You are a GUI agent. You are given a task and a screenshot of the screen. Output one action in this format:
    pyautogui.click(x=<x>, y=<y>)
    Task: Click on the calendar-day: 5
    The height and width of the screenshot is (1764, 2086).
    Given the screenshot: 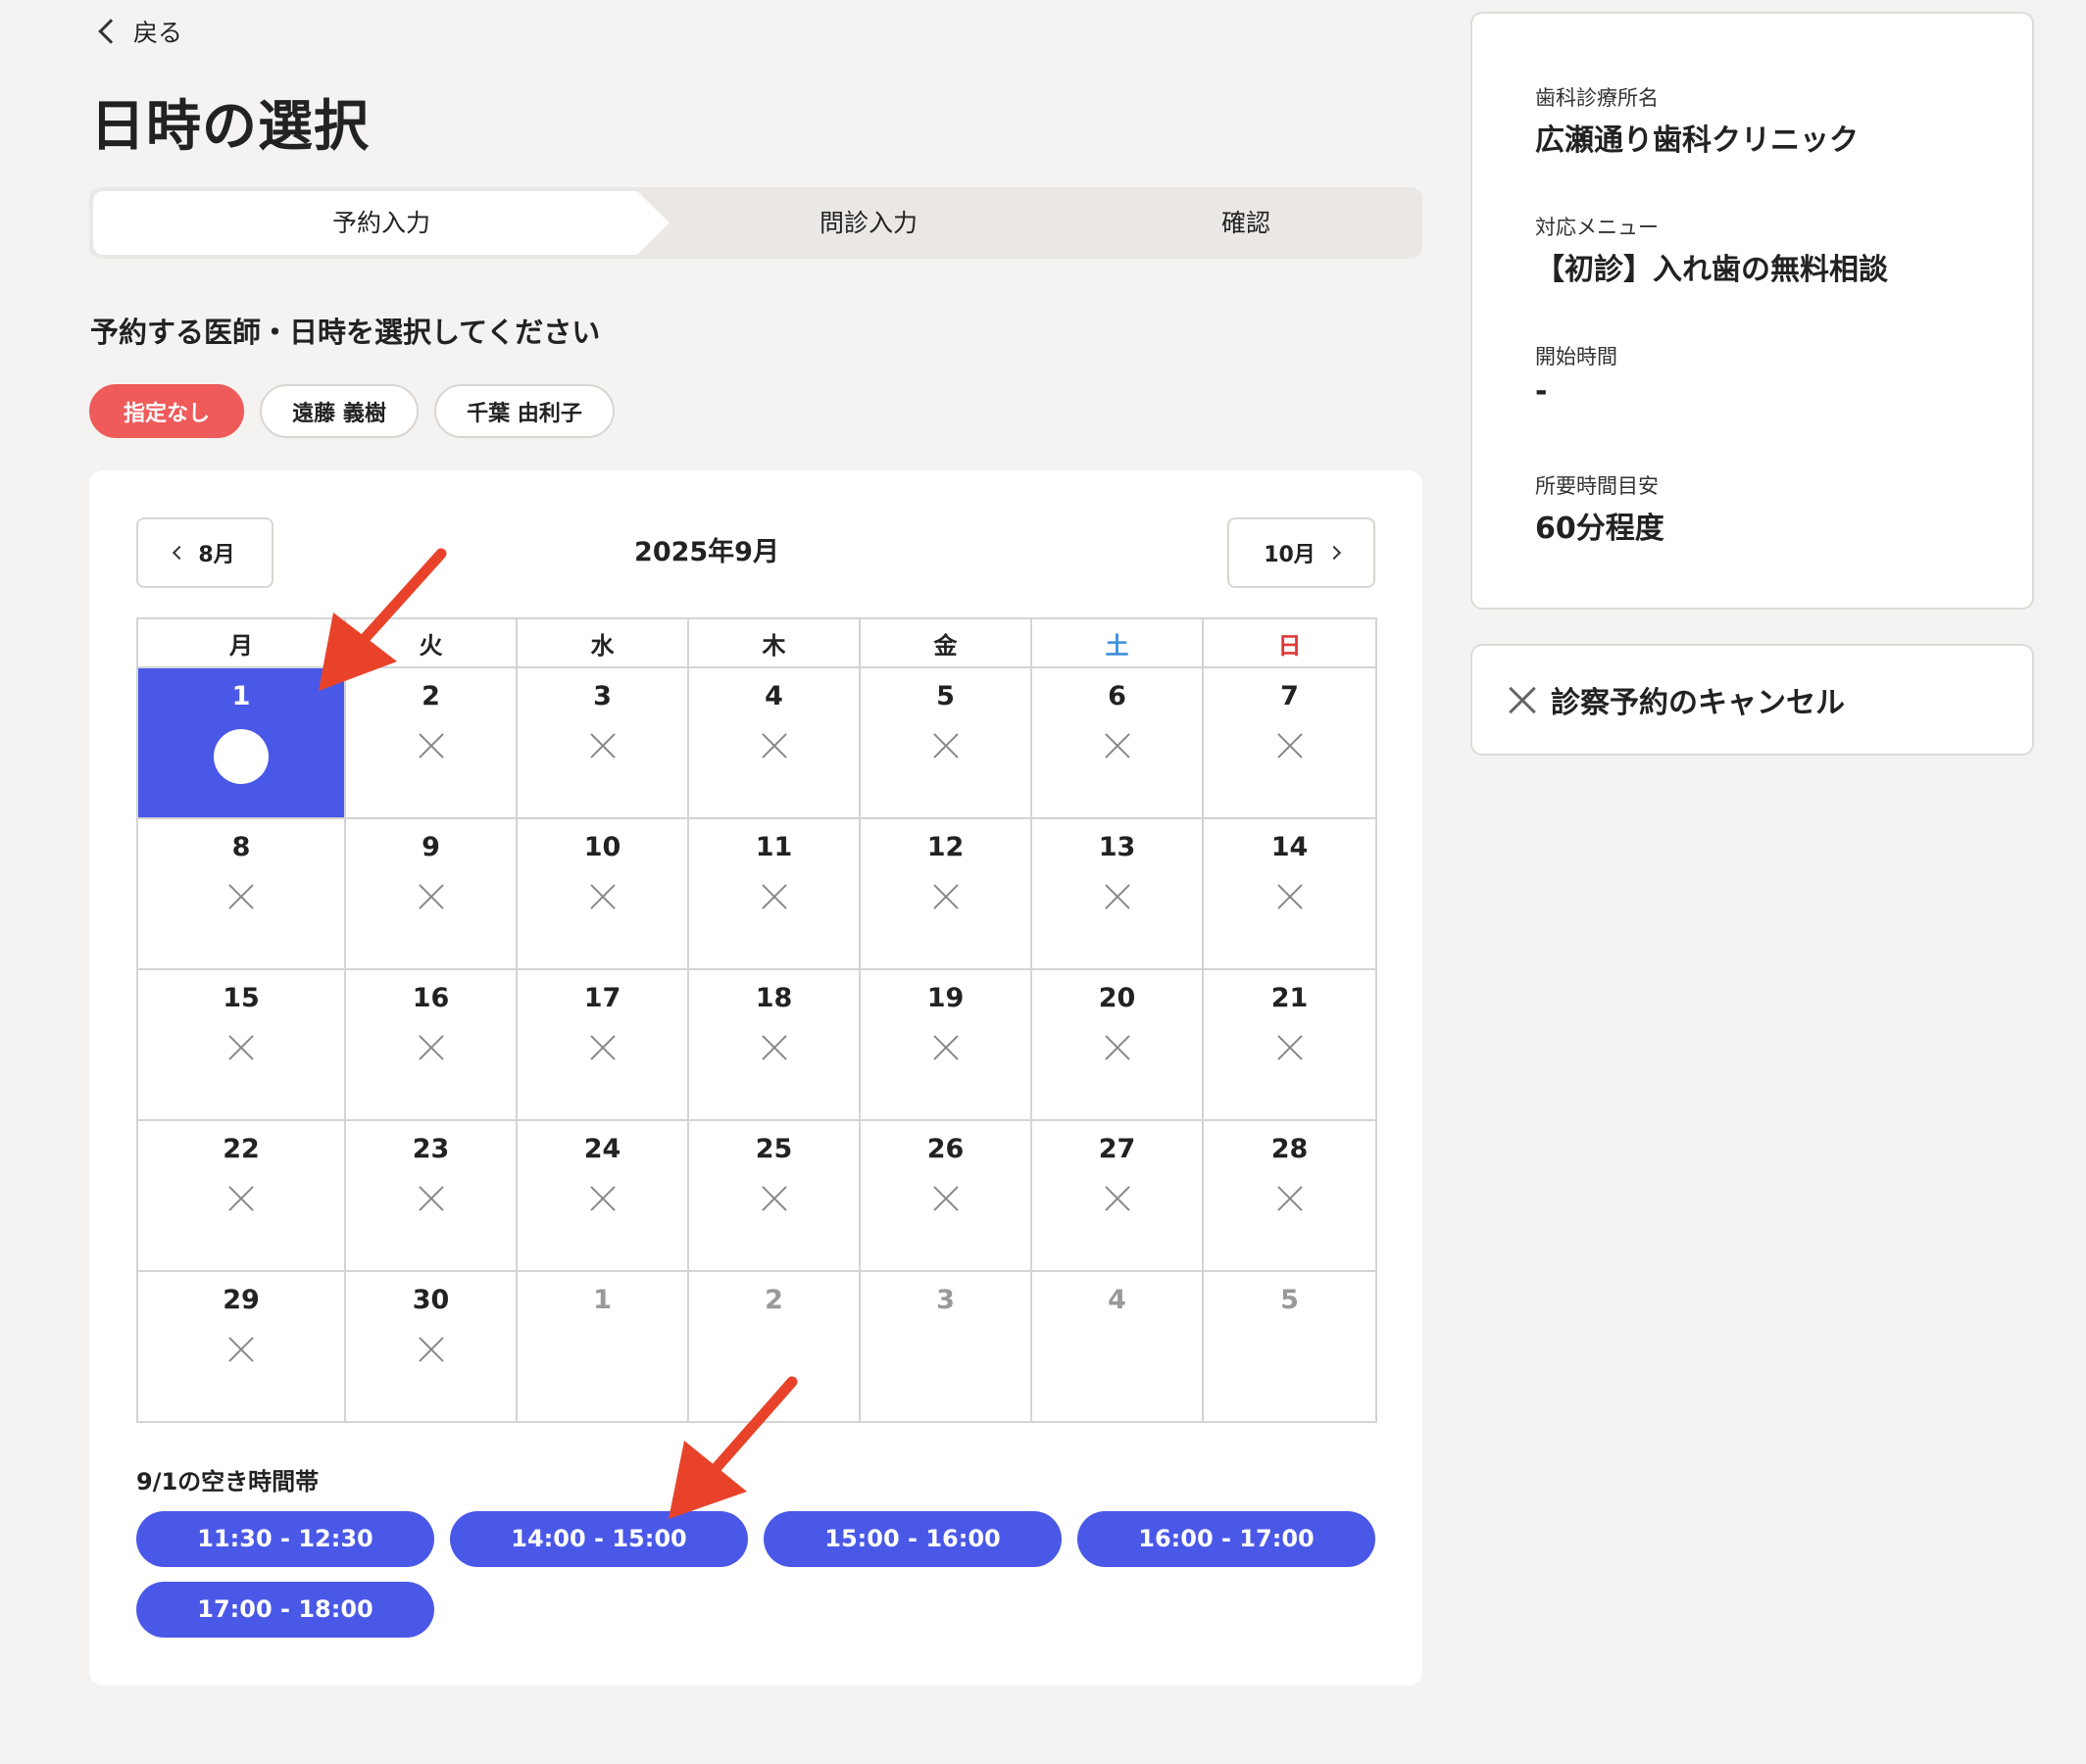 What is the action you would take?
    pyautogui.click(x=946, y=742)
    